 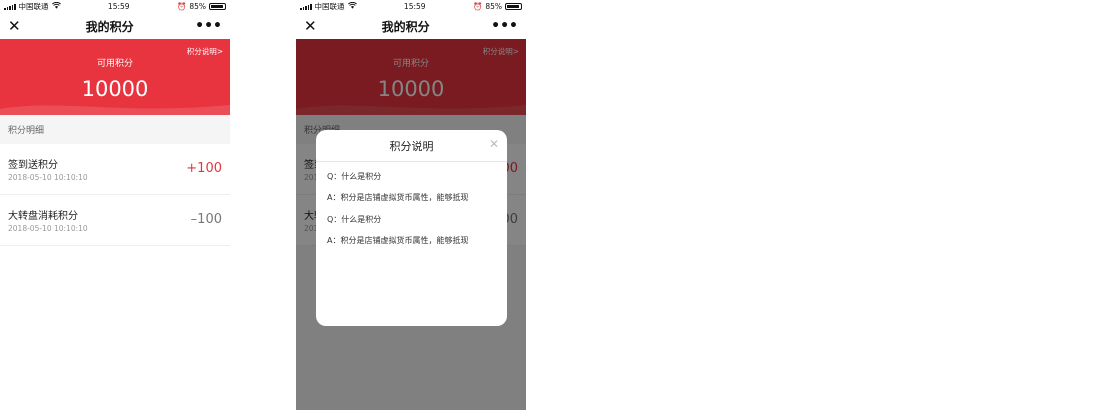 I want to click on points-banner: 积分说明> 可用积分 10000, so click(x=115, y=77).